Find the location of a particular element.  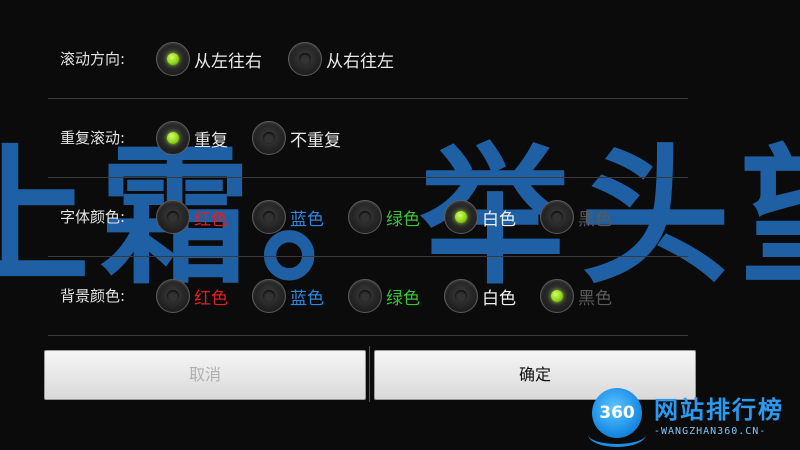

logo-title: 网站排行榜 is located at coordinates (719, 410).